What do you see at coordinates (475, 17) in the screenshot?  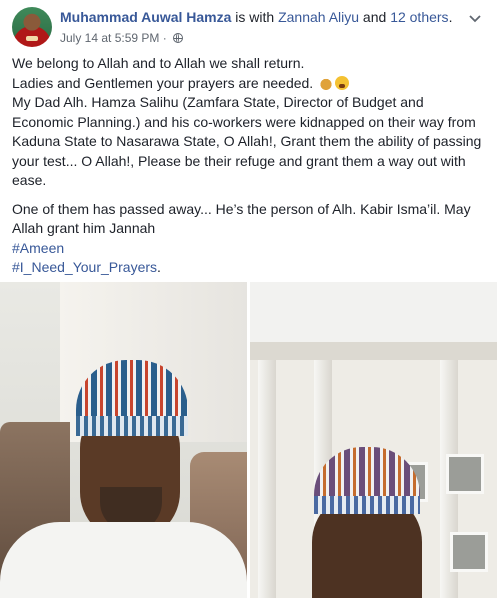 I see `chevron-down-icon` at bounding box center [475, 17].